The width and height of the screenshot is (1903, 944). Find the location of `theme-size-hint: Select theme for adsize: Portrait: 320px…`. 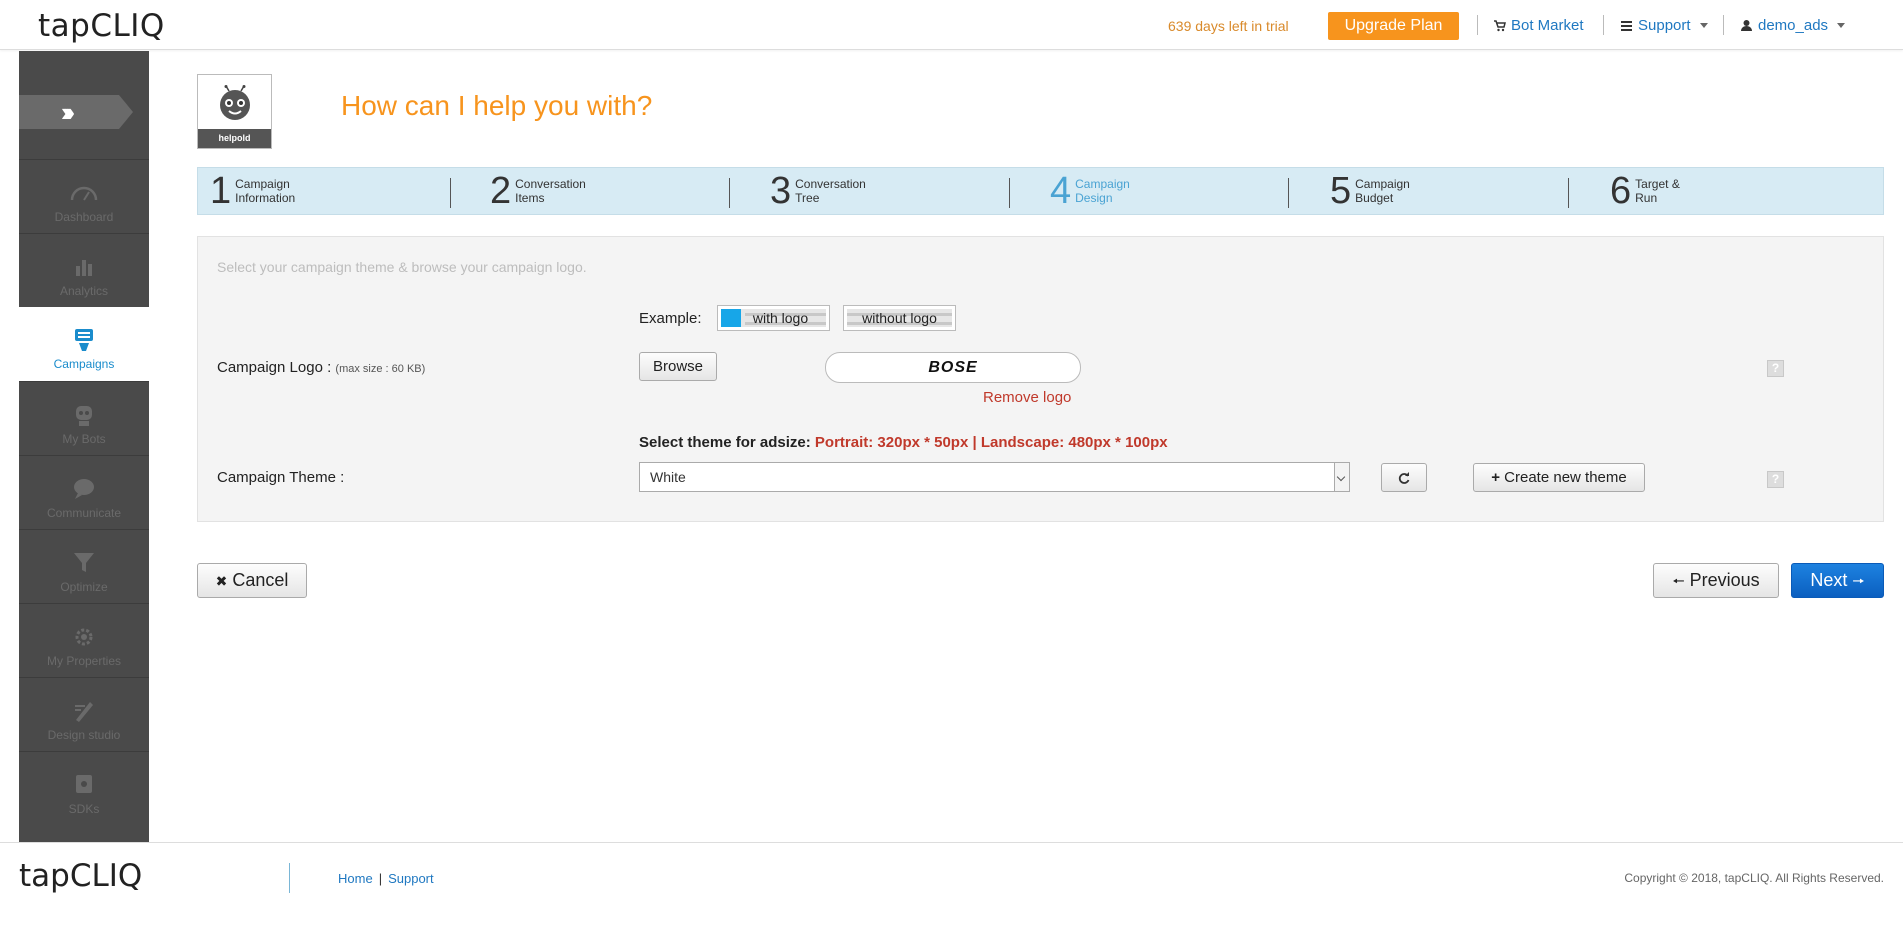

theme-size-hint: Select theme for adsize: Portrait: 320px… is located at coordinates (903, 442).